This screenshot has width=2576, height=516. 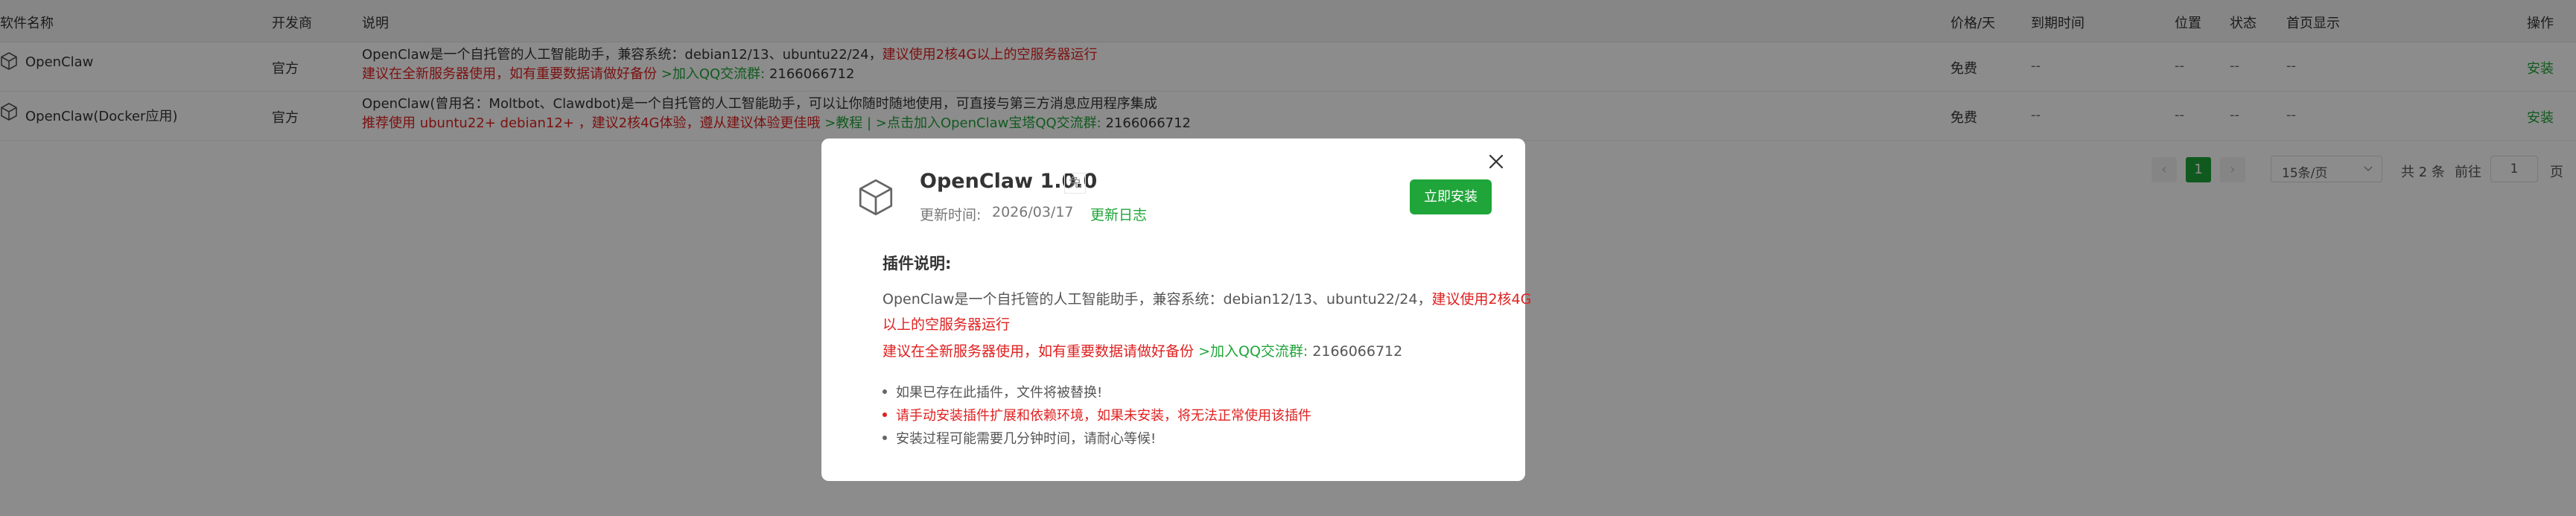 I want to click on install-now-button: 立即安装, so click(x=1451, y=196).